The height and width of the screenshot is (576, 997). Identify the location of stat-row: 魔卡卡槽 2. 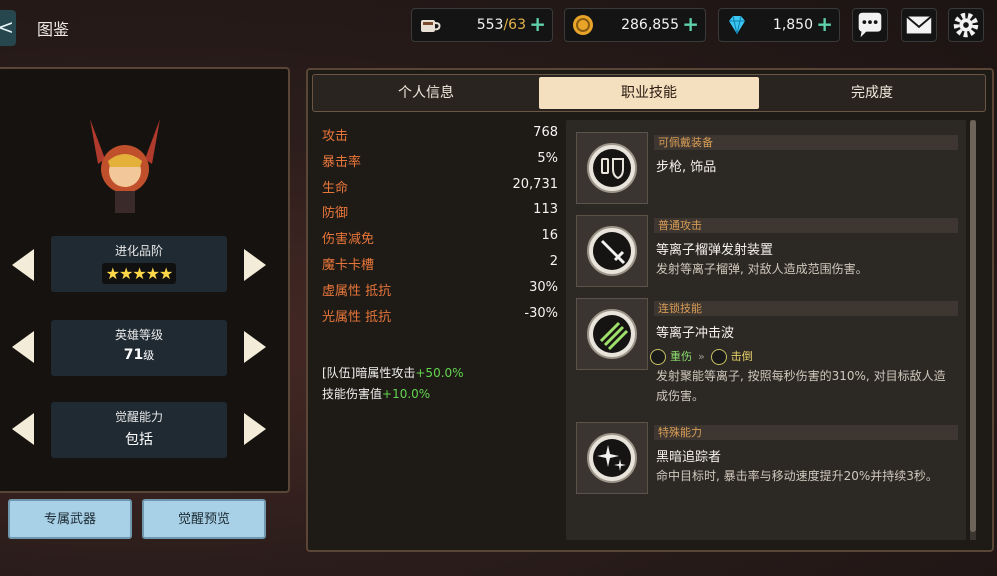
(440, 264).